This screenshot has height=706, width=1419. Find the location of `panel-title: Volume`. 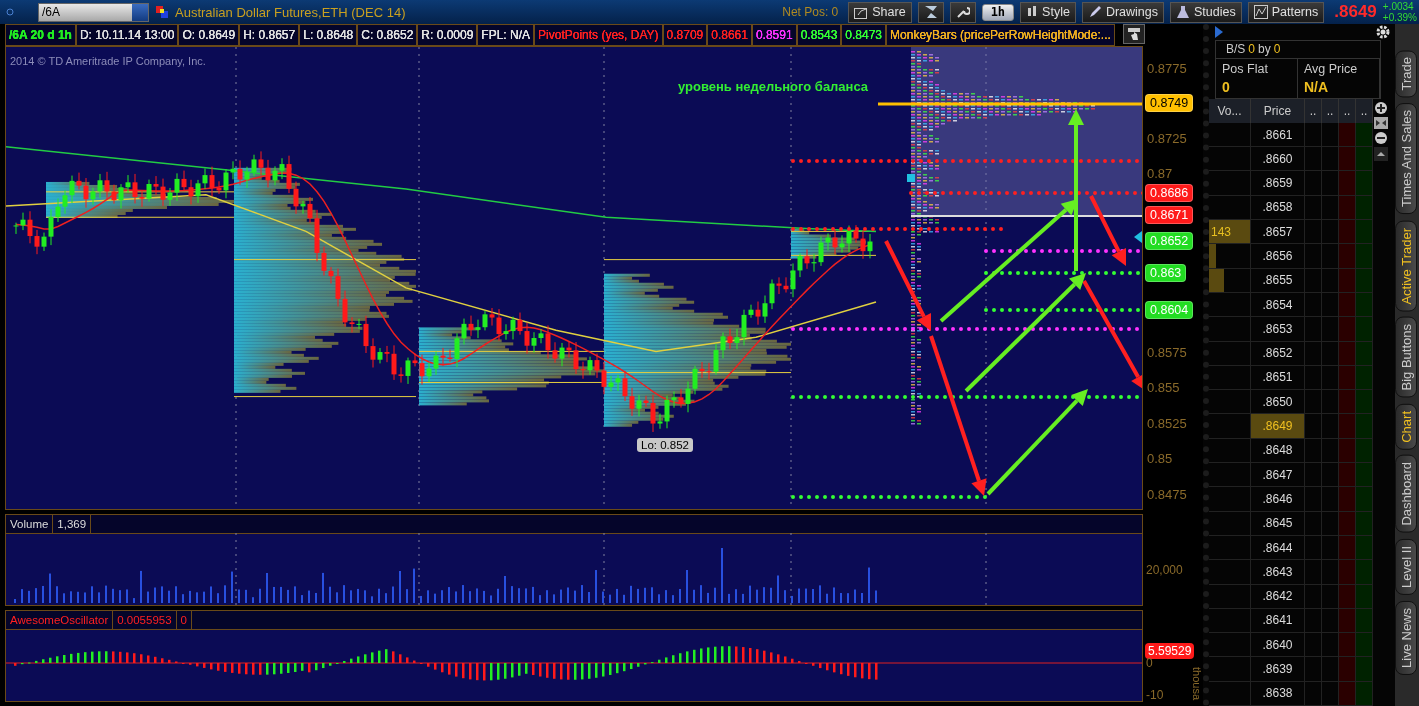

panel-title: Volume is located at coordinates (30, 524).